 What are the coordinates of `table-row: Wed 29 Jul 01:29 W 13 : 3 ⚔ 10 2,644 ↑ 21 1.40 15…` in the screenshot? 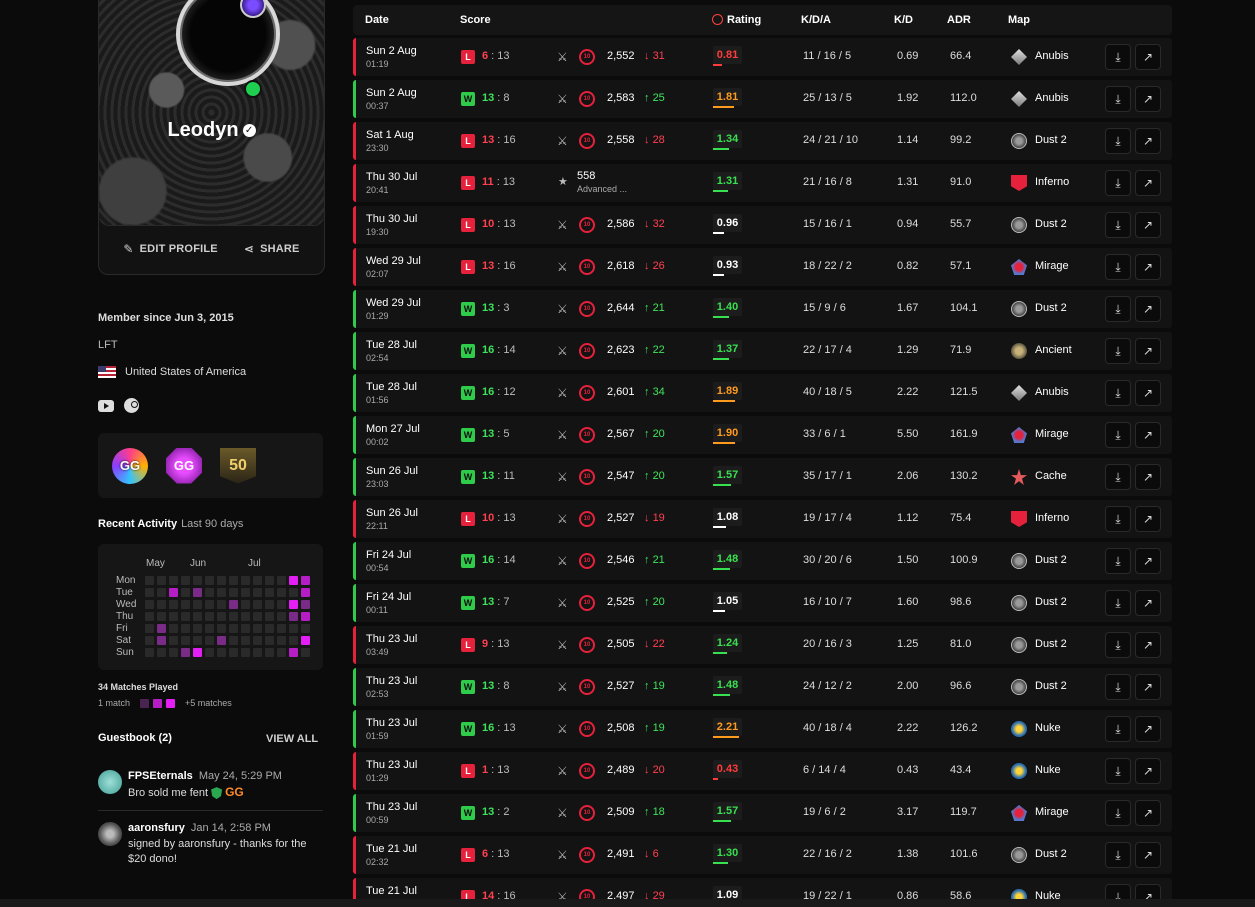 It's located at (762, 309).